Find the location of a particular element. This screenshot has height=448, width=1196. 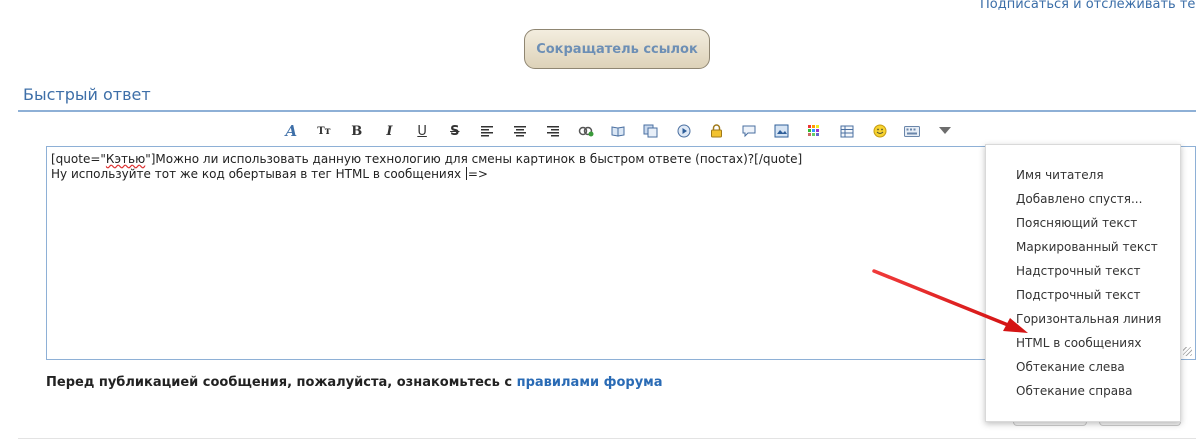

arrow-shaft is located at coordinates (941, 298).